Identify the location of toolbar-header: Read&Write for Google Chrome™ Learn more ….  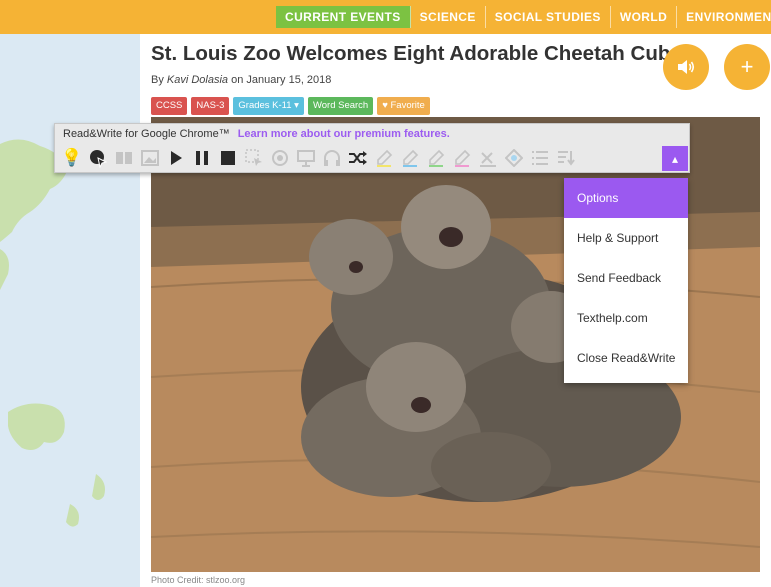
(256, 134).